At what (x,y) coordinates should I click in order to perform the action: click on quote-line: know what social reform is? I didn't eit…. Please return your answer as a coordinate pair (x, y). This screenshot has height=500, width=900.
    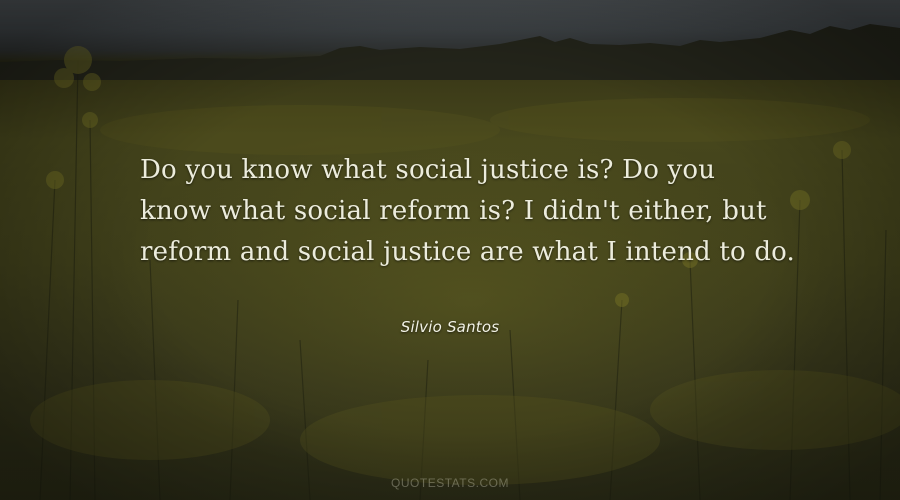
    Looking at the image, I should click on (453, 211).